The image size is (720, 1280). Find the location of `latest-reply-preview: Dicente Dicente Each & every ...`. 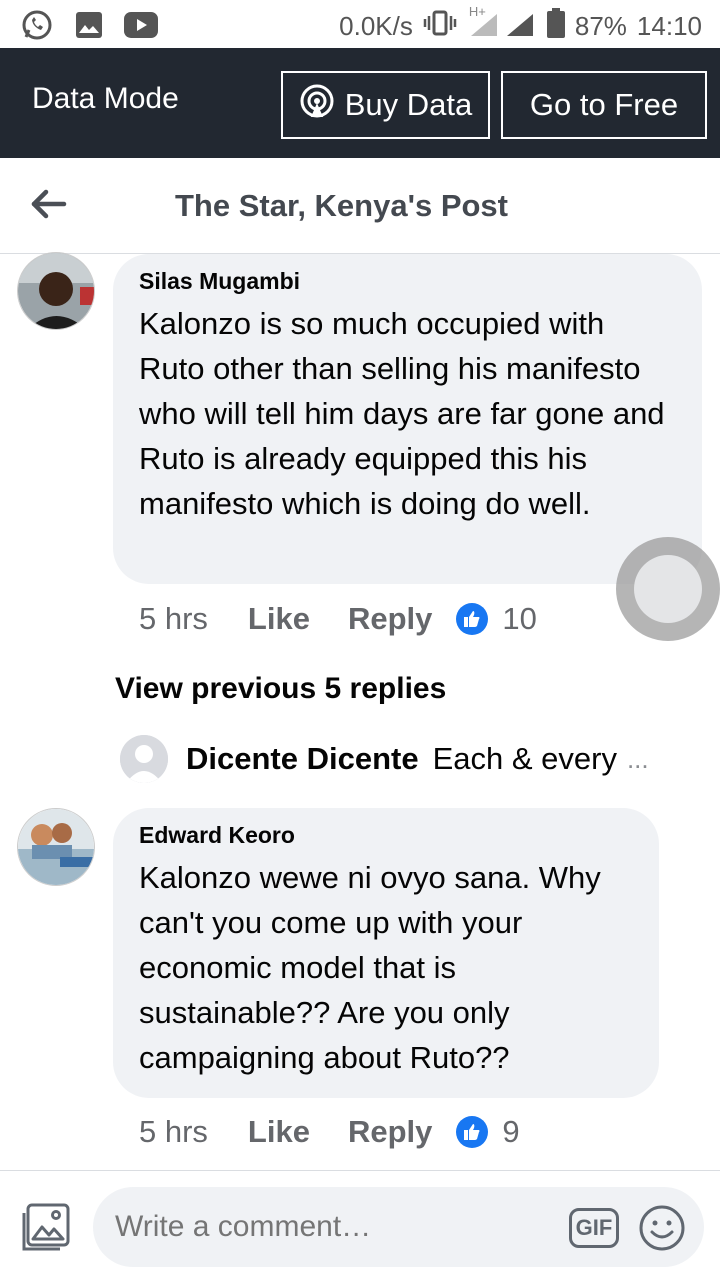

latest-reply-preview: Dicente Dicente Each & every ... is located at coordinates (384, 759).